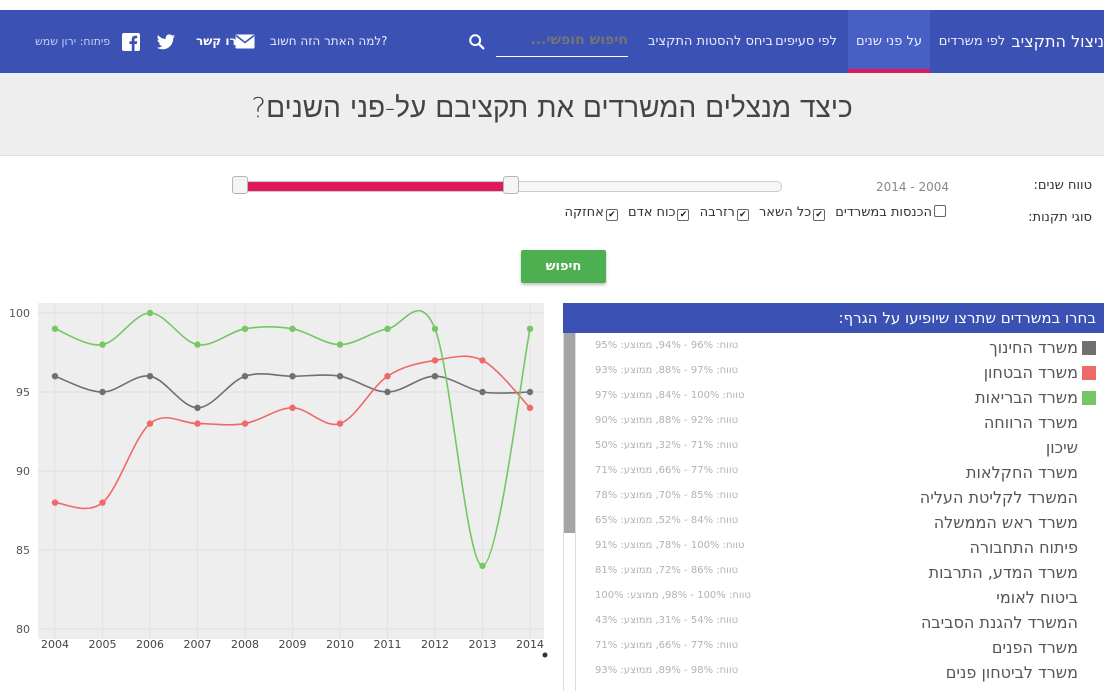 Image resolution: width=1104 pixels, height=695 pixels. Describe the element at coordinates (1011, 672) in the screenshot. I see `ministry-name: משרד לביטחון פנים` at that location.